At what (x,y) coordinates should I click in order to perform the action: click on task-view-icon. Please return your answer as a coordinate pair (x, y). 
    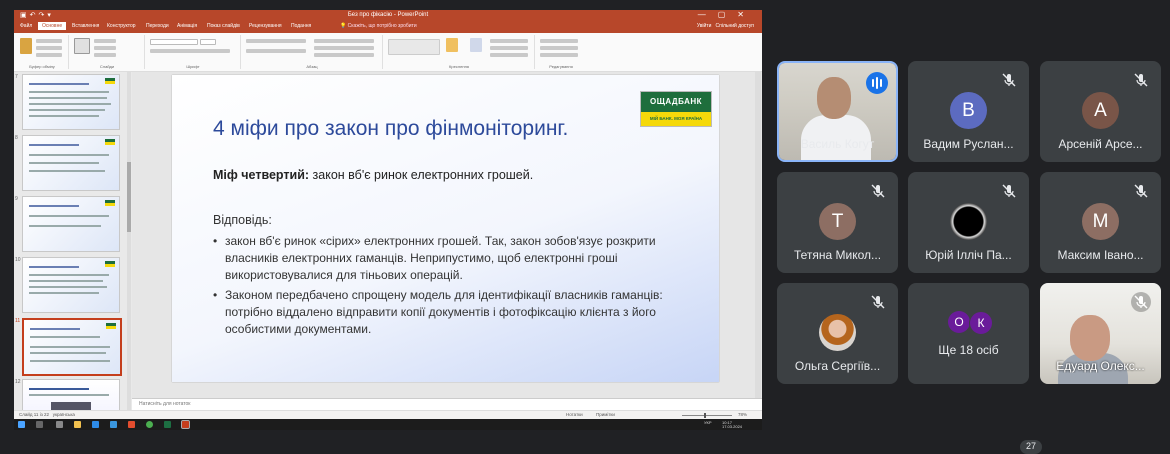
    Looking at the image, I should click on (59, 424).